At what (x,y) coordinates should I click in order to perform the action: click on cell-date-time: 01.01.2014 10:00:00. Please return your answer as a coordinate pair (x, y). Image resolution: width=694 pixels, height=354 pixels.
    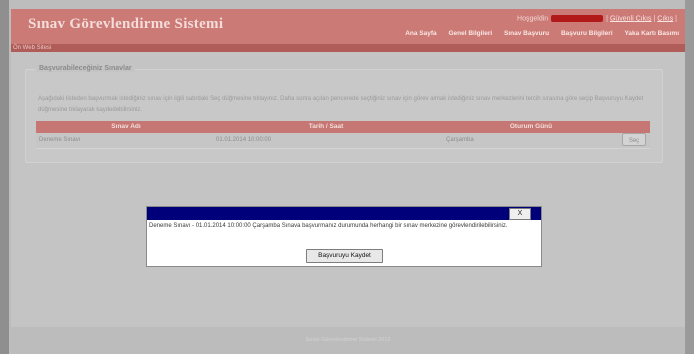
    Looking at the image, I should click on (244, 140).